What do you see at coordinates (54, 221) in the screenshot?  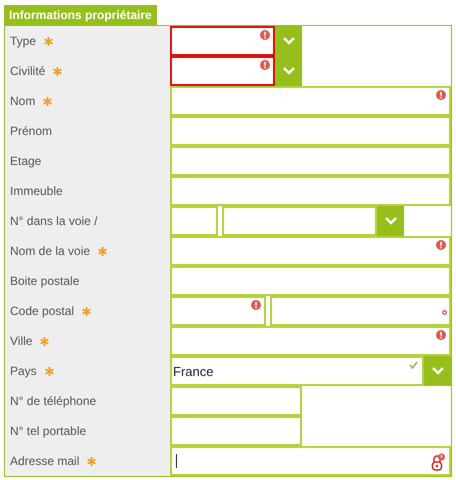 I see `field-label: N° dans la voie /` at bounding box center [54, 221].